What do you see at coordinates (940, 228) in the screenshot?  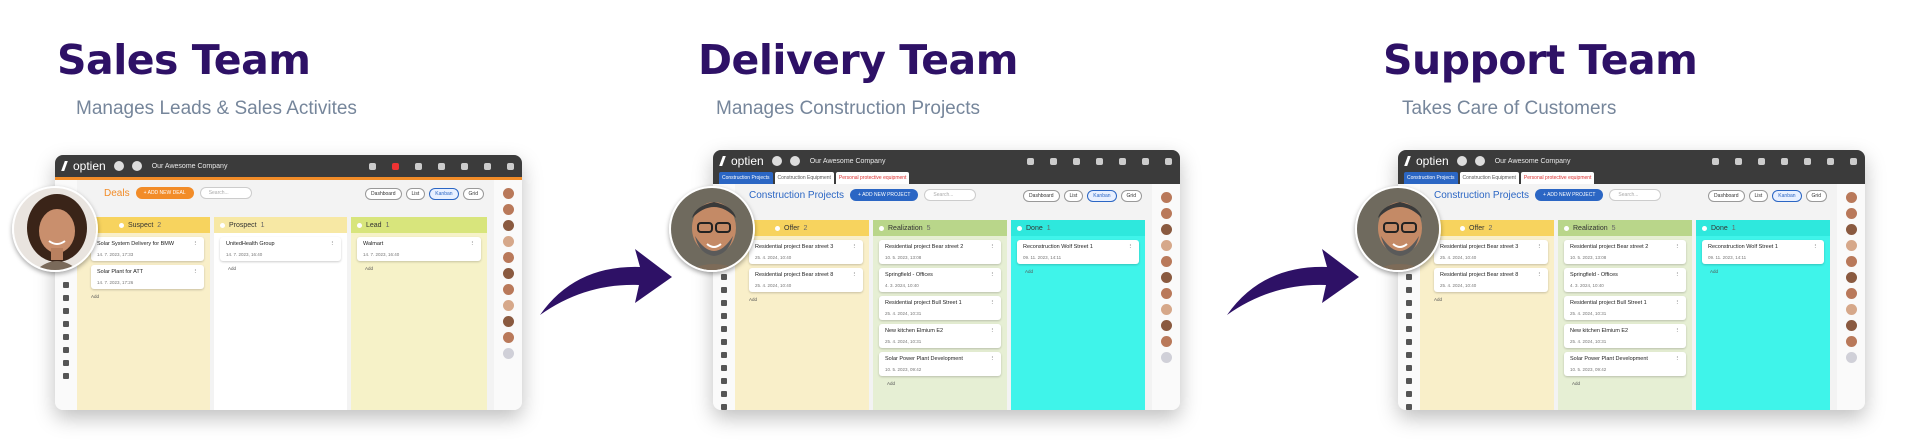 I see `column-header: Realization 5` at bounding box center [940, 228].